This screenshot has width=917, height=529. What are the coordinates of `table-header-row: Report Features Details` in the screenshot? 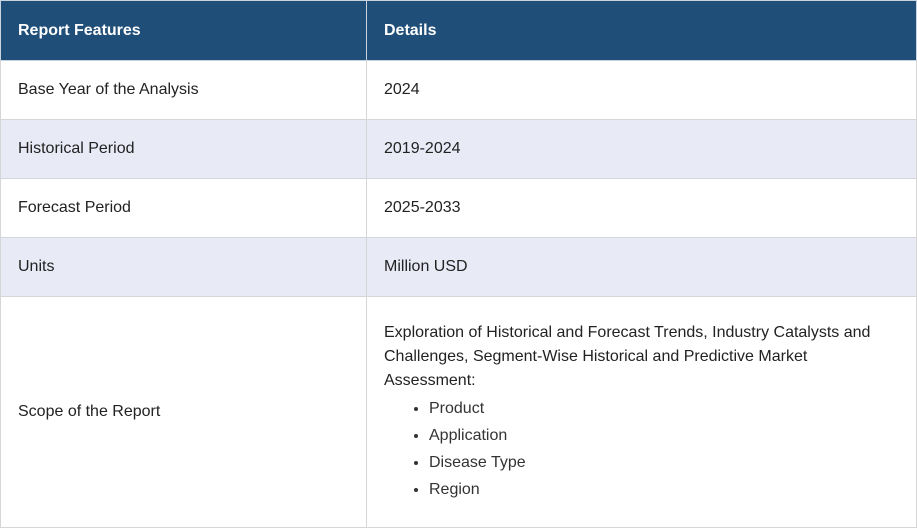 It's located at (458, 30).